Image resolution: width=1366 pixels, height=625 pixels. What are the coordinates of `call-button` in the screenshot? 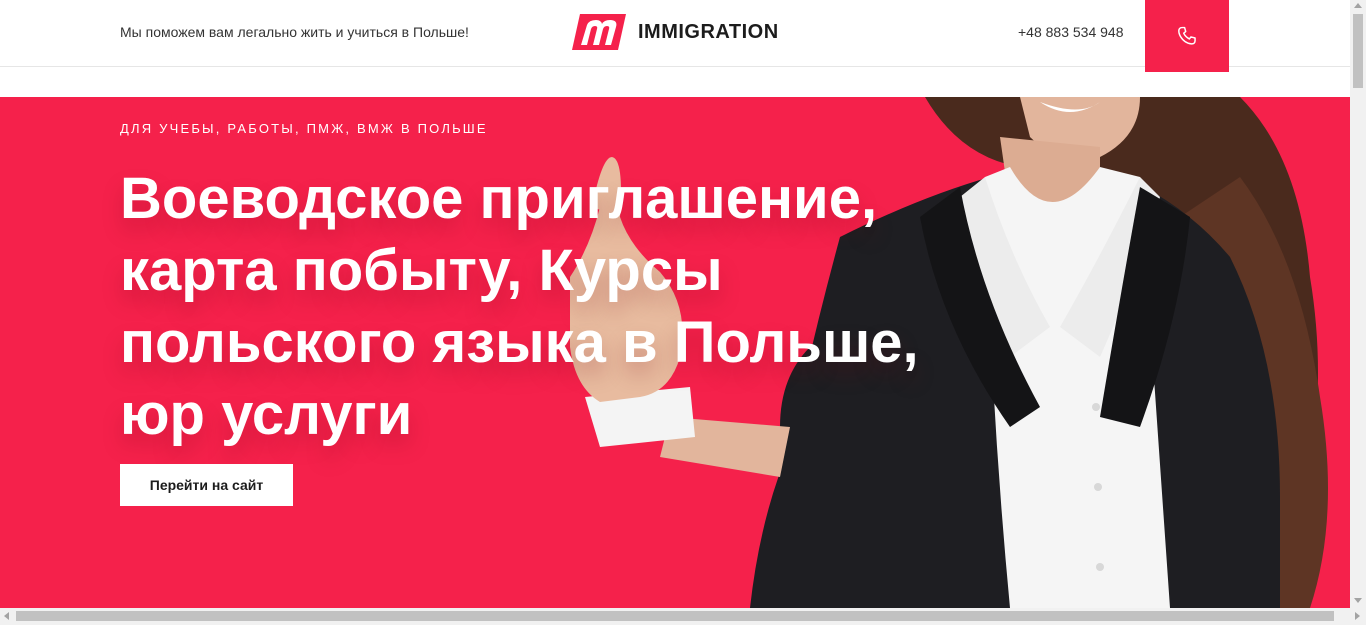 It's located at (1187, 36).